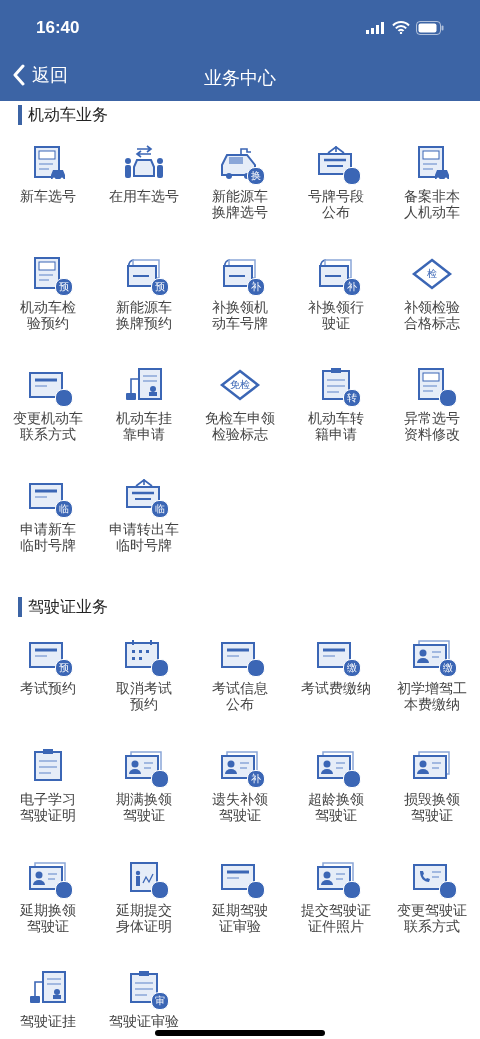 The height and width of the screenshot is (1039, 480). I want to click on service-label: 换牌选号, so click(240, 212).